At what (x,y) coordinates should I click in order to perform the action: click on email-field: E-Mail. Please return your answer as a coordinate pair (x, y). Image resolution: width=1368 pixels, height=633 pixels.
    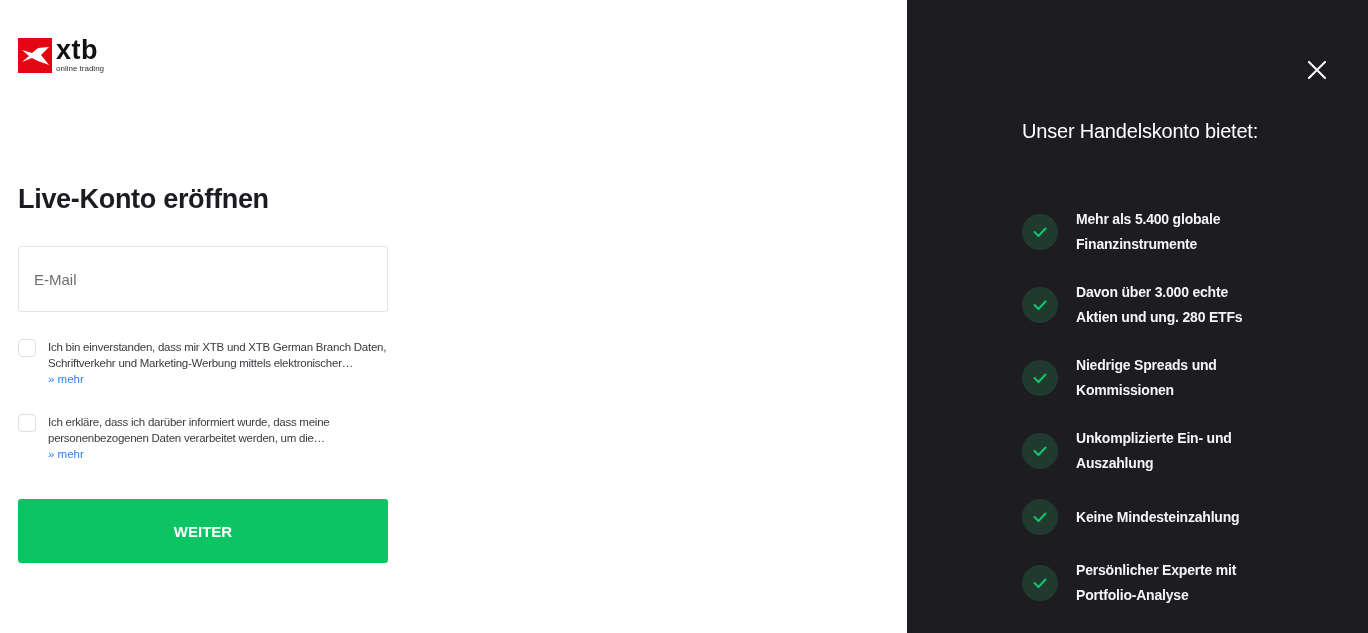
    Looking at the image, I should click on (203, 279).